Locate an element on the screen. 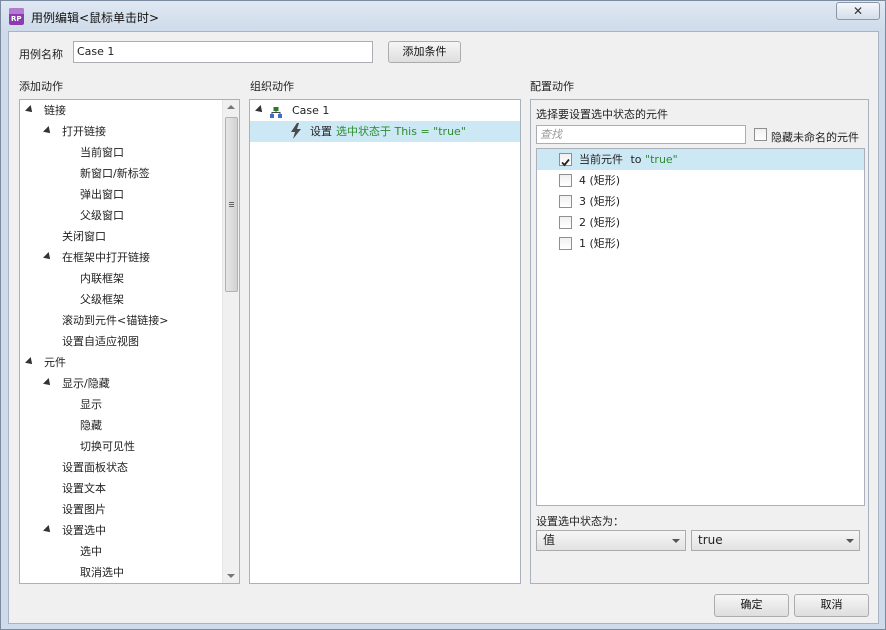 This screenshot has width=886, height=630. tree-item: 打开链接 is located at coordinates (120, 131).